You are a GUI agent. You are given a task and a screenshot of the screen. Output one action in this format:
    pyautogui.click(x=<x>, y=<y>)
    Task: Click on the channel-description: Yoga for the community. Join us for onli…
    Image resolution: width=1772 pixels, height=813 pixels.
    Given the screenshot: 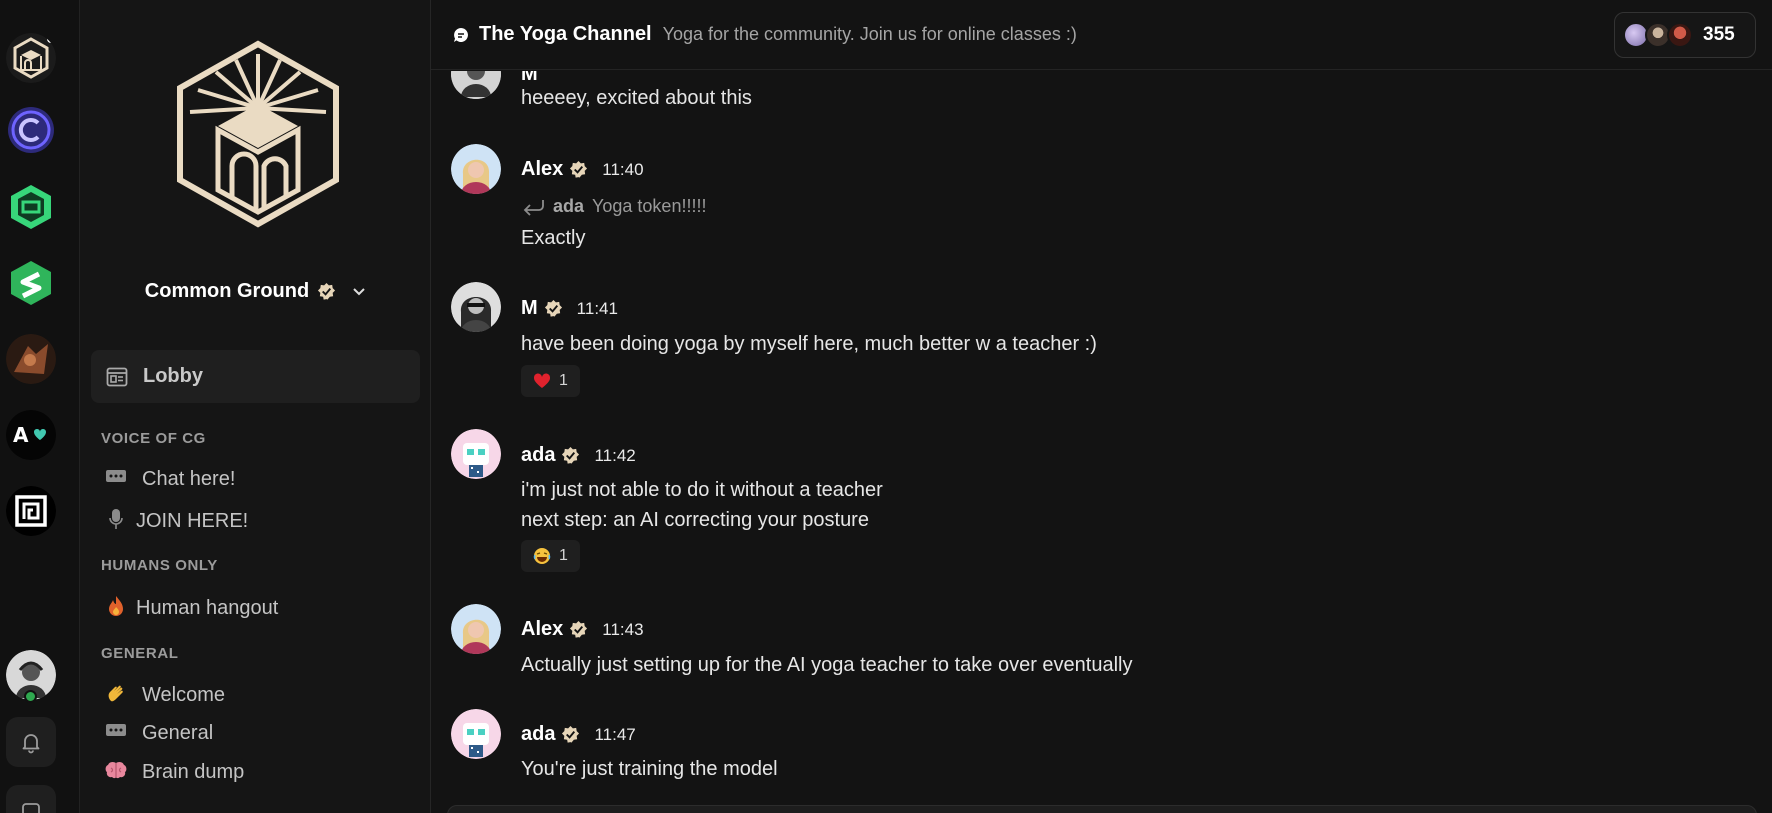 What is the action you would take?
    pyautogui.click(x=869, y=34)
    